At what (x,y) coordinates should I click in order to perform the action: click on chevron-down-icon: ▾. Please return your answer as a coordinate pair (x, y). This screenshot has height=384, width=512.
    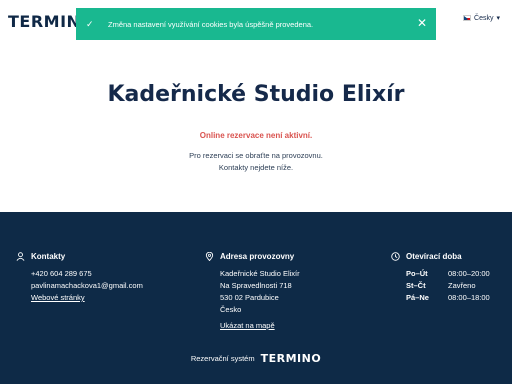
    Looking at the image, I should click on (498, 18).